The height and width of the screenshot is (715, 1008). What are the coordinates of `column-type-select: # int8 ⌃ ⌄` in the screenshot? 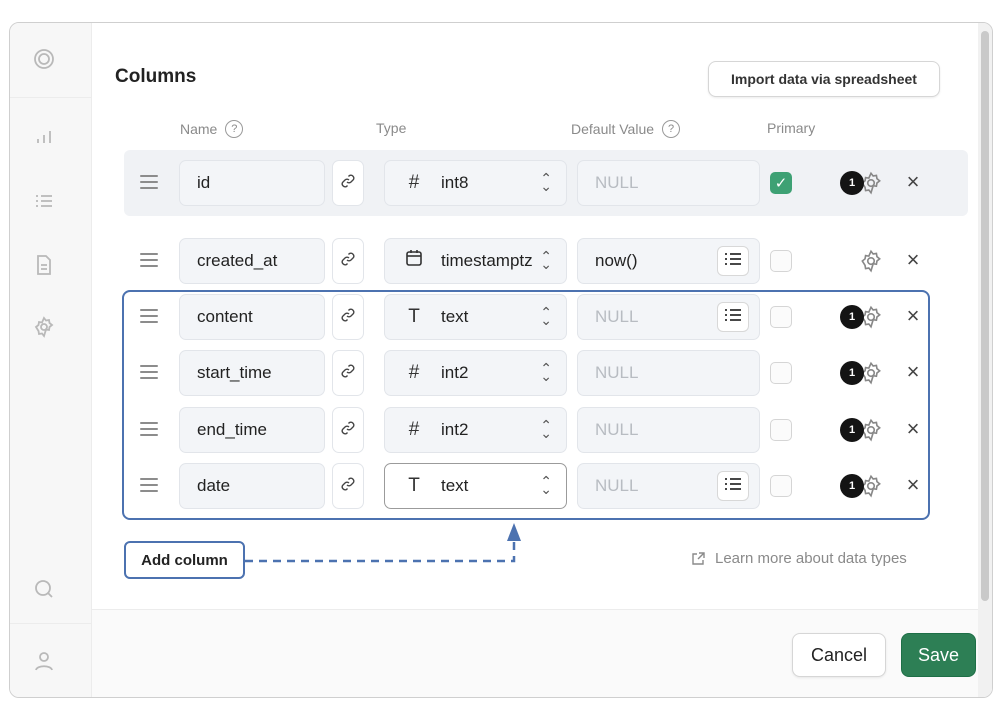 It's located at (475, 183).